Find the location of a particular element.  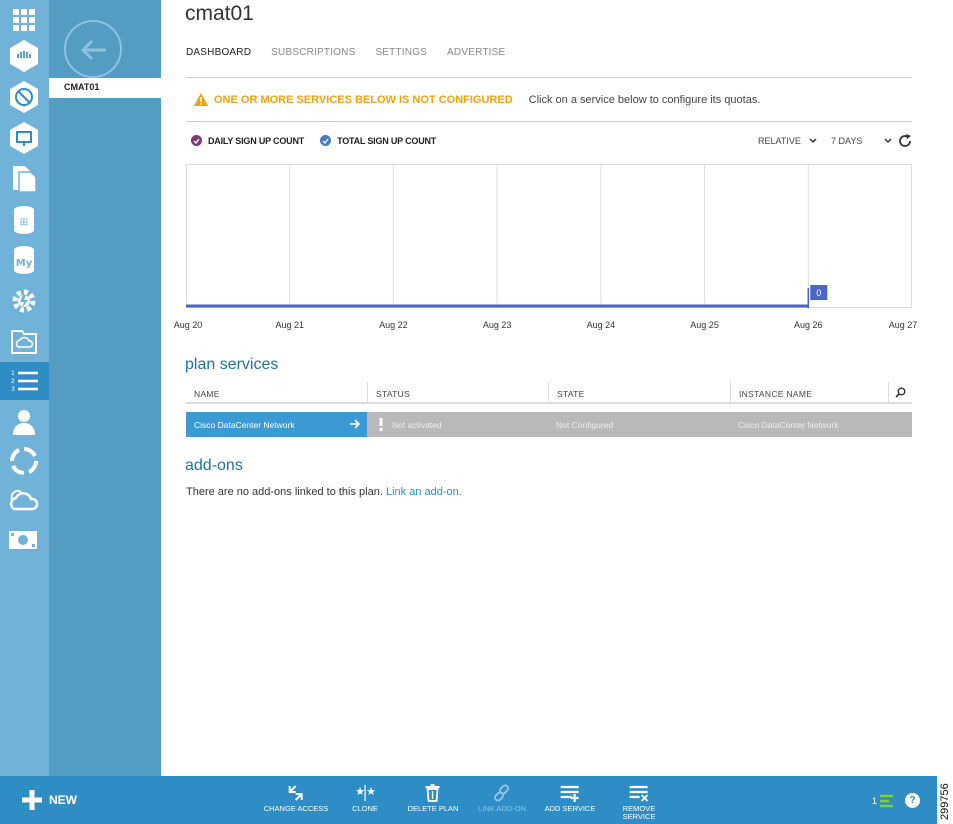

command-label: CLONE is located at coordinates (365, 808).